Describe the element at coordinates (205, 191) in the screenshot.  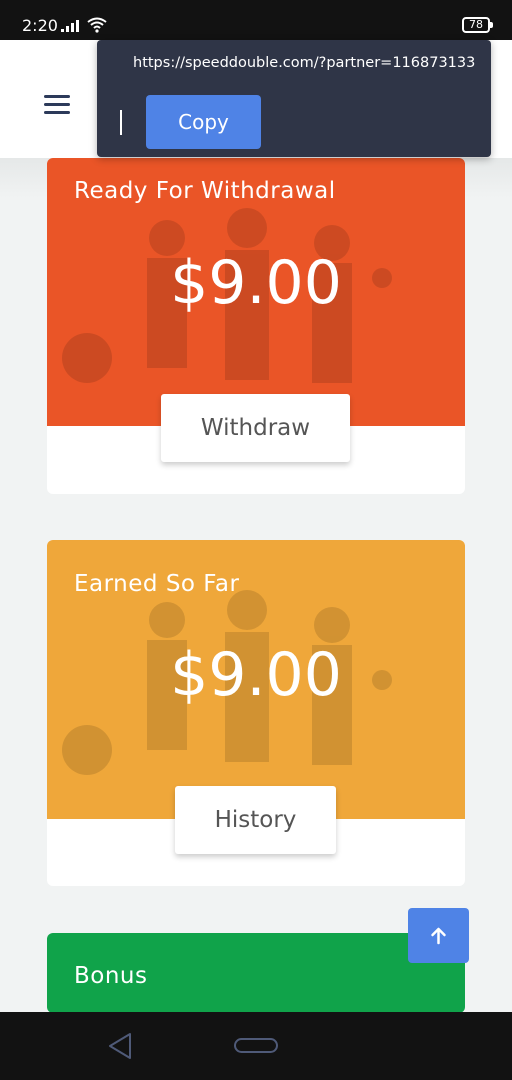
I see `withdrawal-title: Ready For Withdrawal` at that location.